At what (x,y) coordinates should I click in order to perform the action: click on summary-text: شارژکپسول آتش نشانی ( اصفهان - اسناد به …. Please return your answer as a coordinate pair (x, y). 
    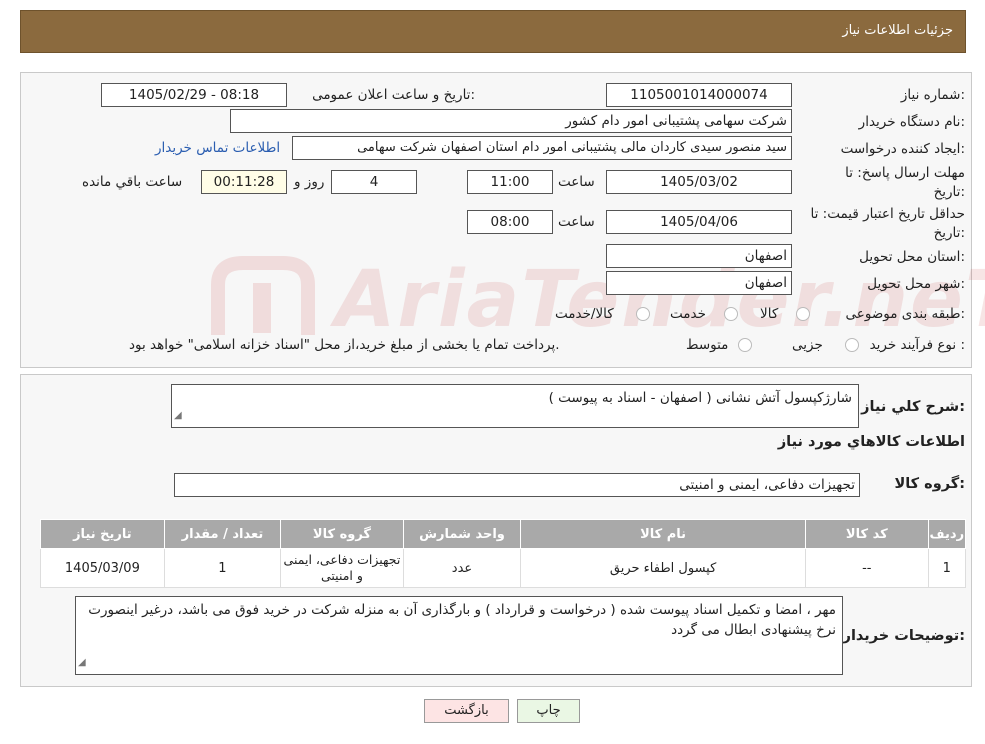
    Looking at the image, I should click on (700, 398).